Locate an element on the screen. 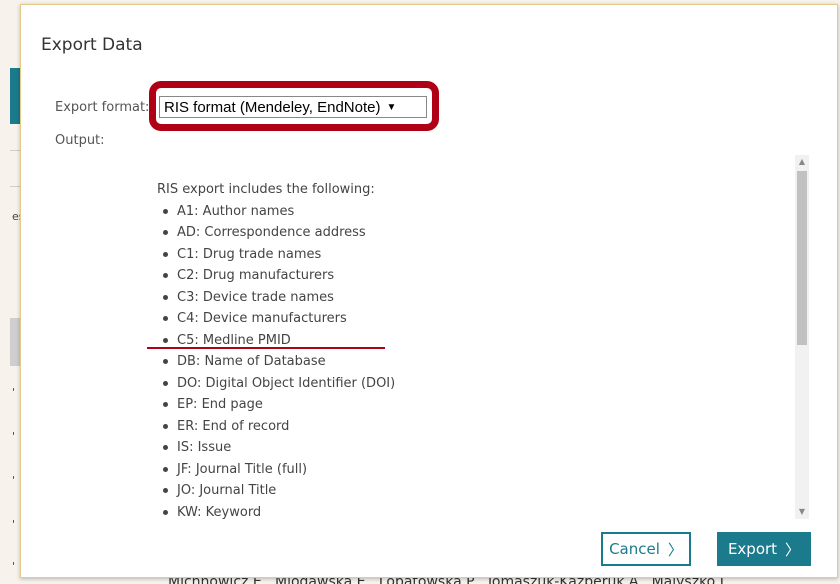  export-button: Export 〉 is located at coordinates (764, 549).